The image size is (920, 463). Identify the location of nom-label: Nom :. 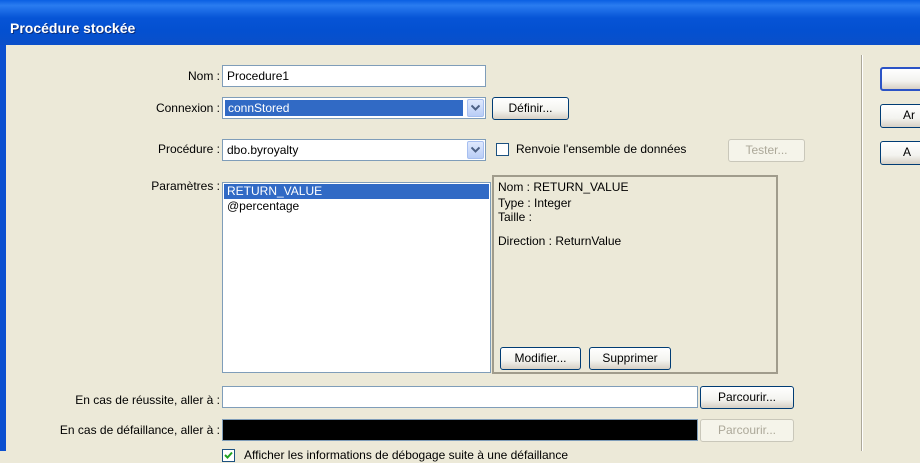
(203, 76).